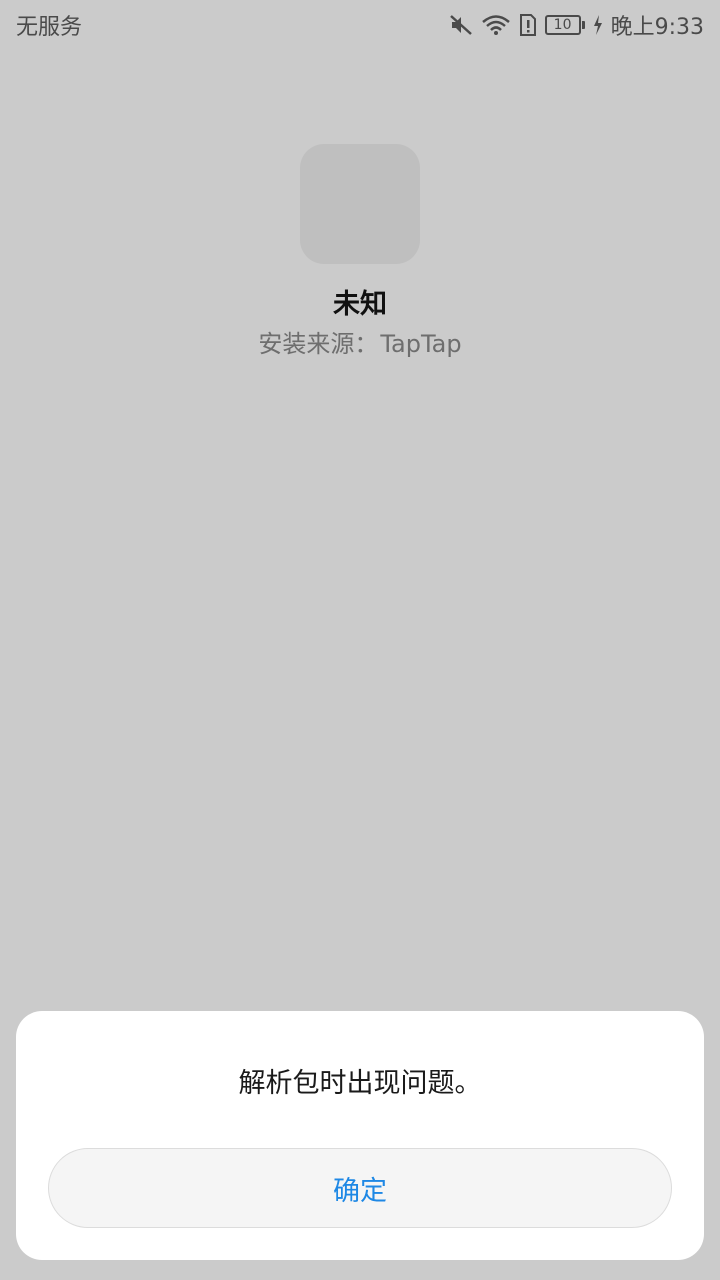  I want to click on battery-level: 10, so click(562, 25).